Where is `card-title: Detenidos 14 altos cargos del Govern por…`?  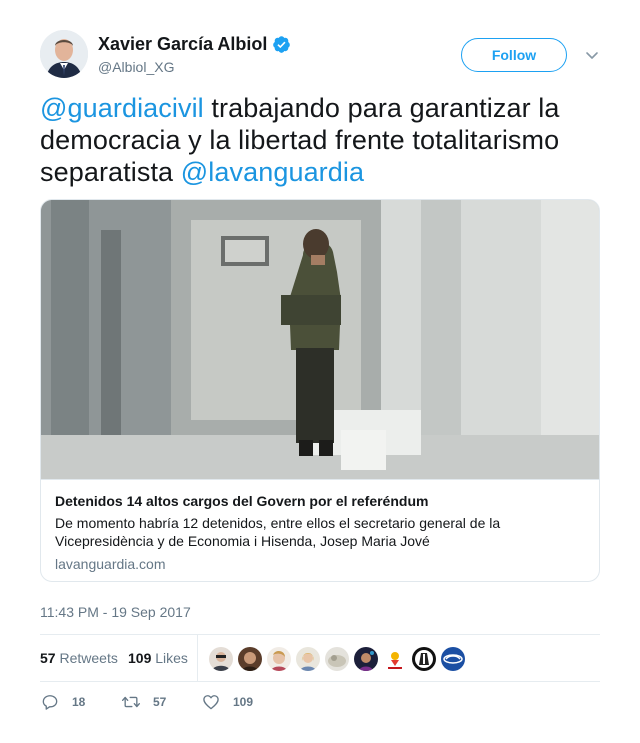
card-title: Detenidos 14 altos cargos del Govern por… is located at coordinates (241, 501).